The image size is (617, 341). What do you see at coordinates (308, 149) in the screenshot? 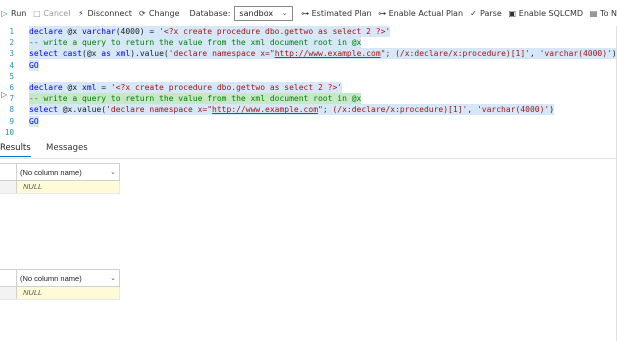
I see `results-tab-bar: Results Messages` at bounding box center [308, 149].